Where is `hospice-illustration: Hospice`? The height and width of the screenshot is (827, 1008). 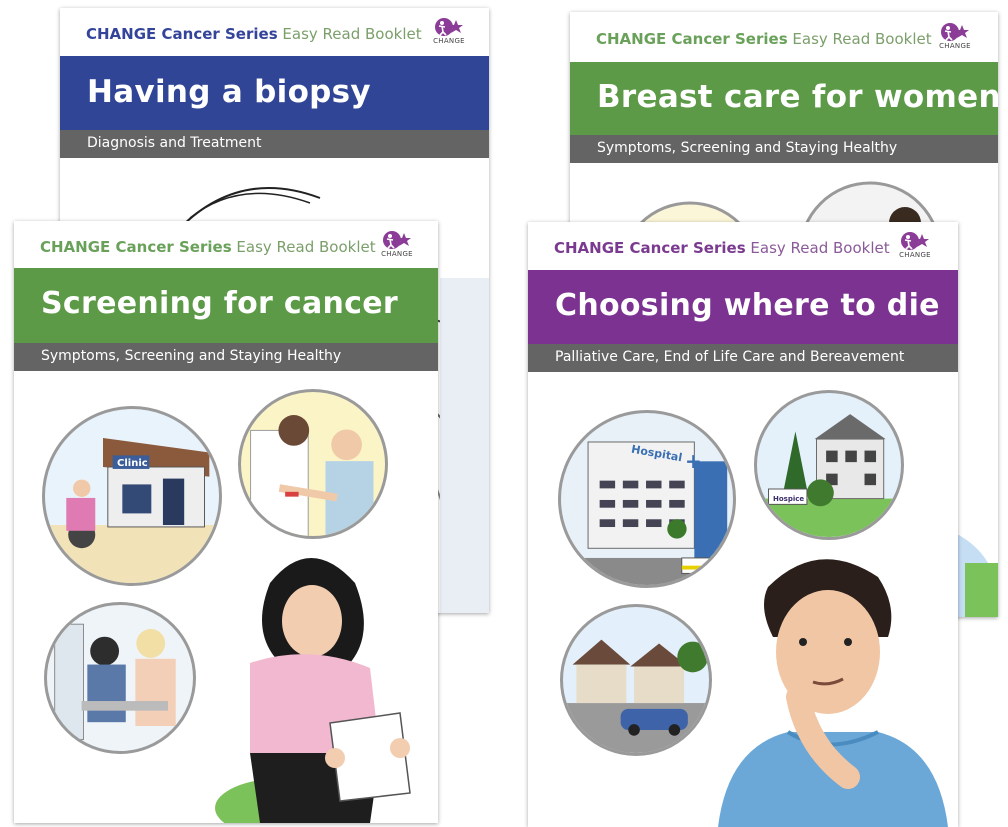 hospice-illustration: Hospice is located at coordinates (829, 465).